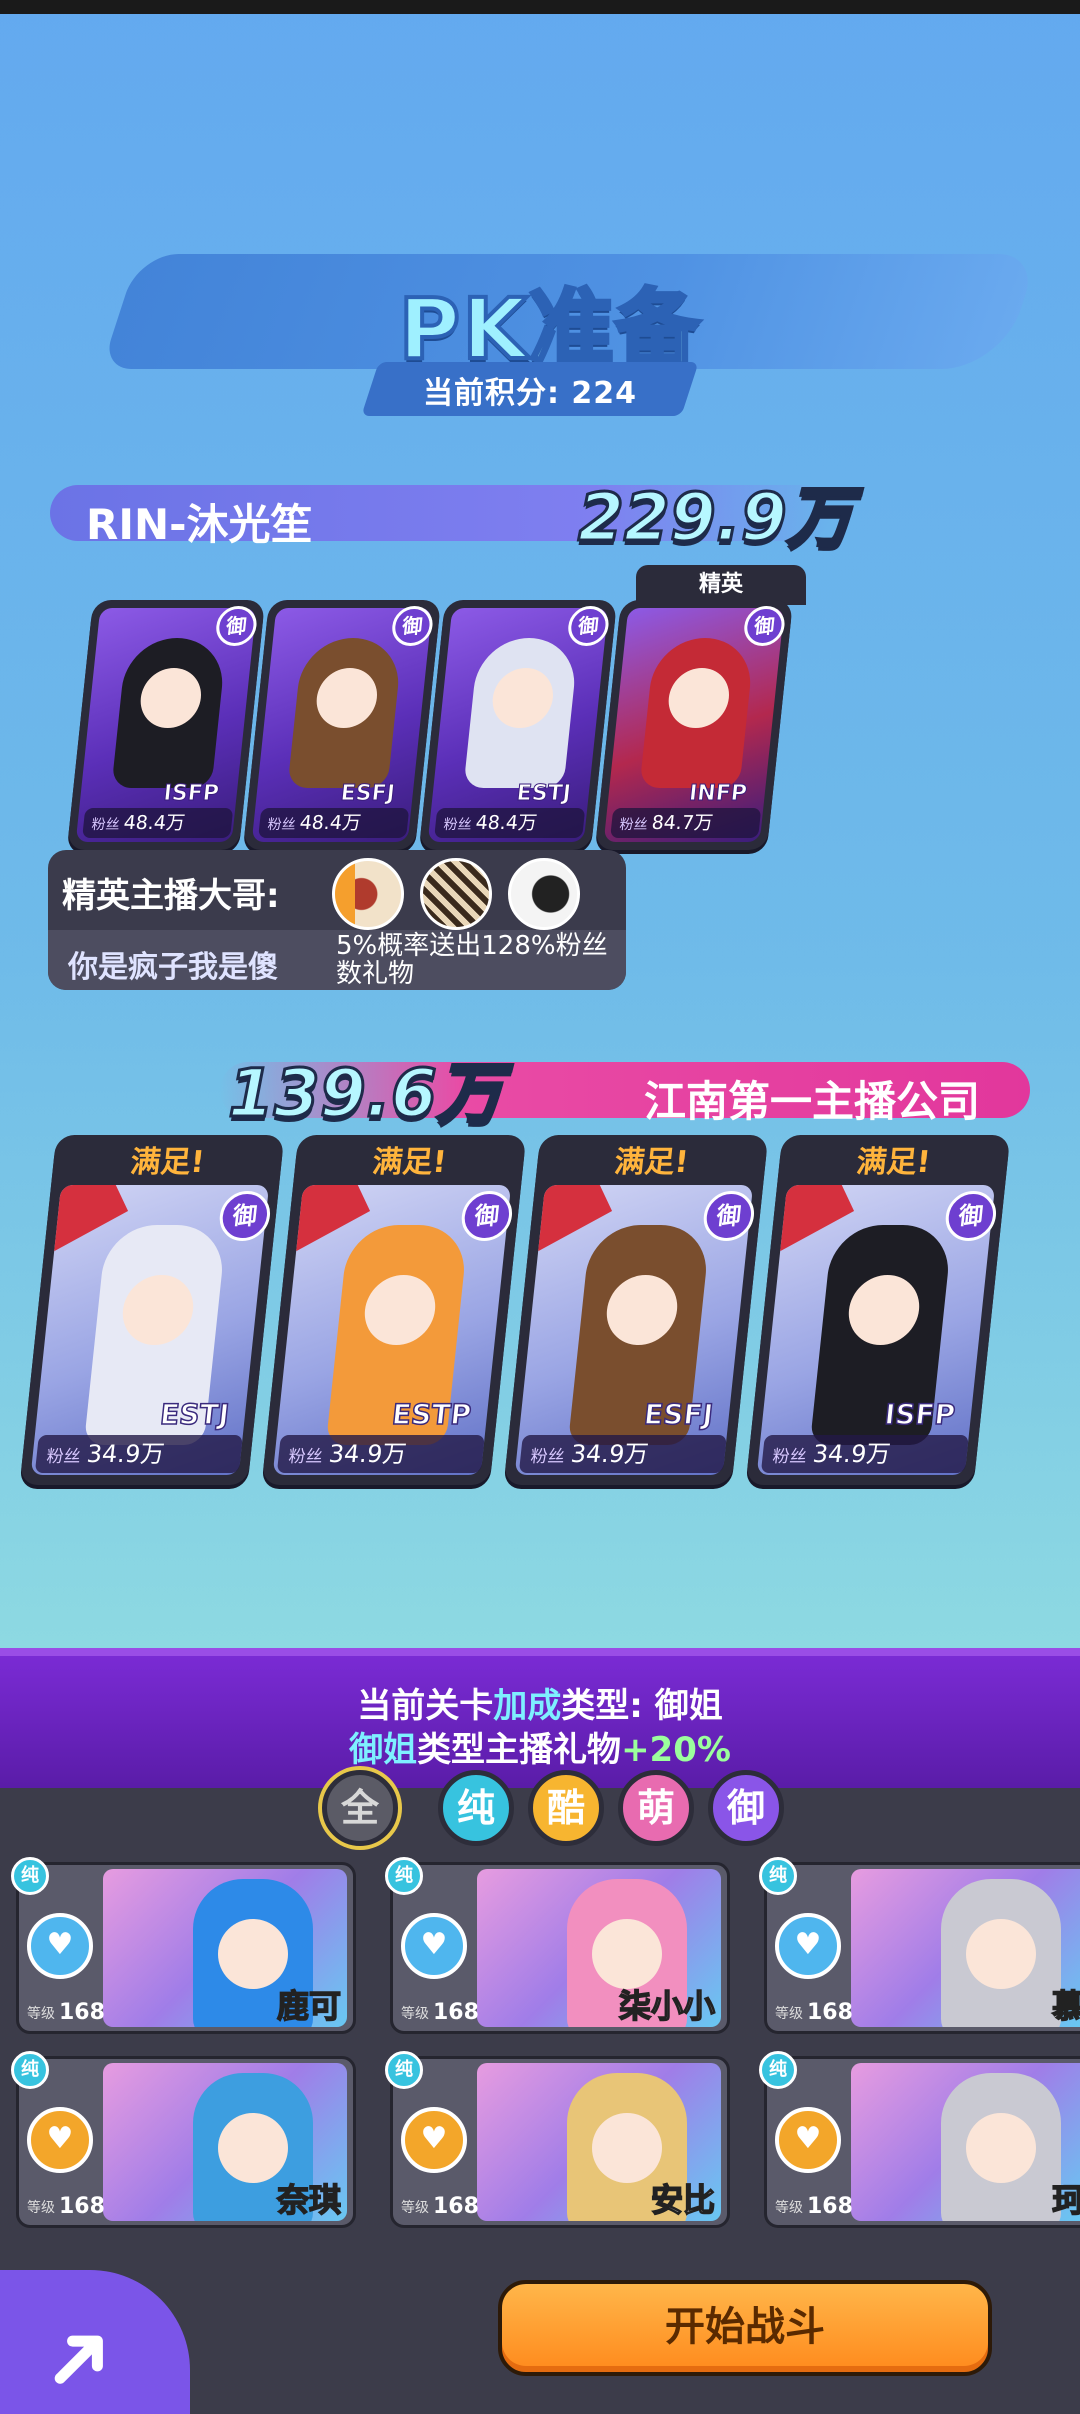 The width and height of the screenshot is (1080, 2414). Describe the element at coordinates (540, 7) in the screenshot. I see `status-bar` at that location.